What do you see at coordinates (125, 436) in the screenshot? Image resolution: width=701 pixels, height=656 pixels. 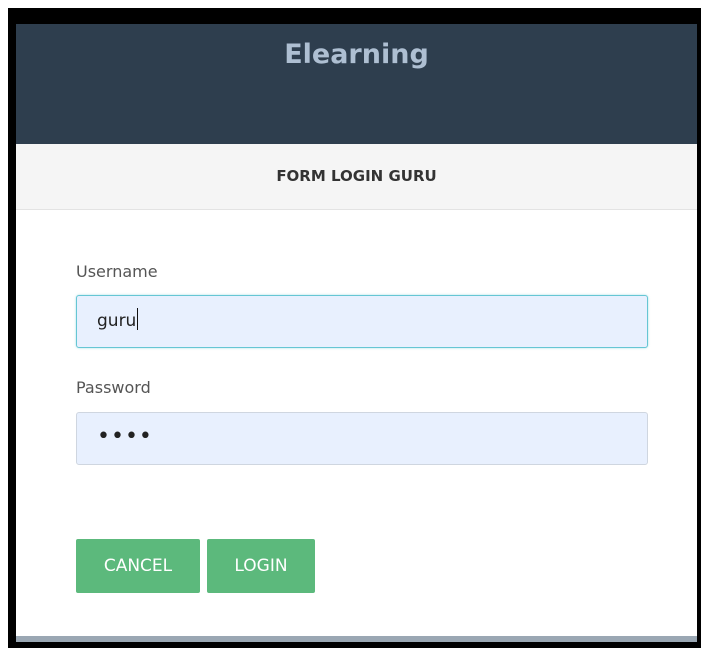 I see `password-masked-value: ••••` at bounding box center [125, 436].